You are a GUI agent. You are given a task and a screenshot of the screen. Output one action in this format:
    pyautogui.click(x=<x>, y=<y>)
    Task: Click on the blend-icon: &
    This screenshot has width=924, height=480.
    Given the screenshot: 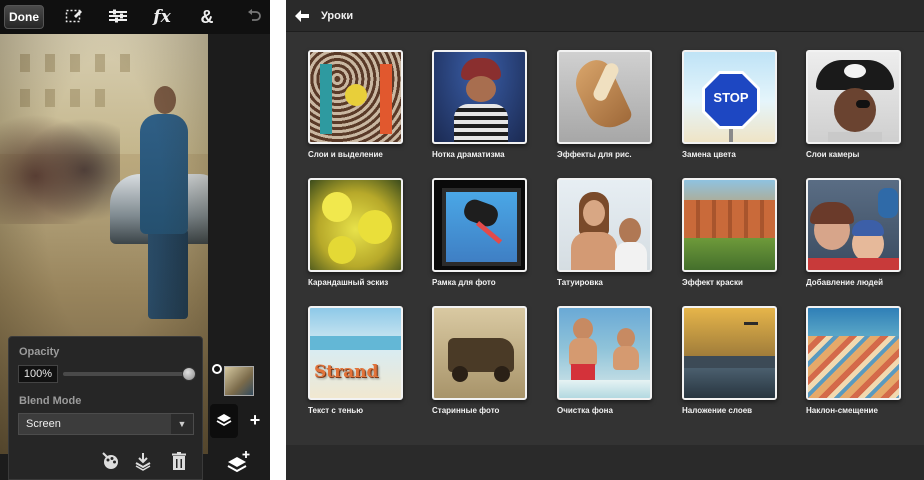 What is the action you would take?
    pyautogui.click(x=207, y=17)
    